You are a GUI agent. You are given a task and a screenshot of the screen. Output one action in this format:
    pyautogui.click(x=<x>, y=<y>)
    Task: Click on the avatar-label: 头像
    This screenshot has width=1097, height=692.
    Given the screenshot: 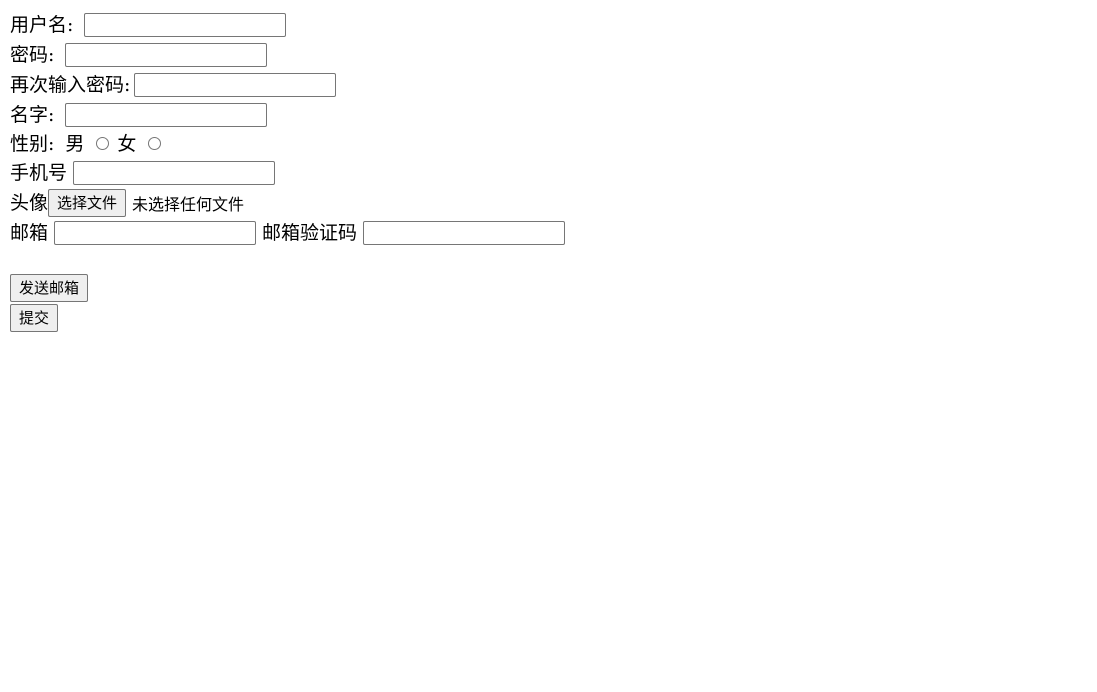 What is the action you would take?
    pyautogui.click(x=29, y=203)
    